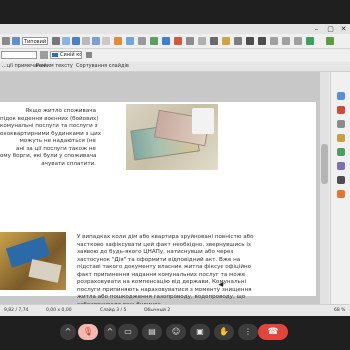  What do you see at coordinates (262, 41) in the screenshot?
I see `redo-icon` at bounding box center [262, 41].